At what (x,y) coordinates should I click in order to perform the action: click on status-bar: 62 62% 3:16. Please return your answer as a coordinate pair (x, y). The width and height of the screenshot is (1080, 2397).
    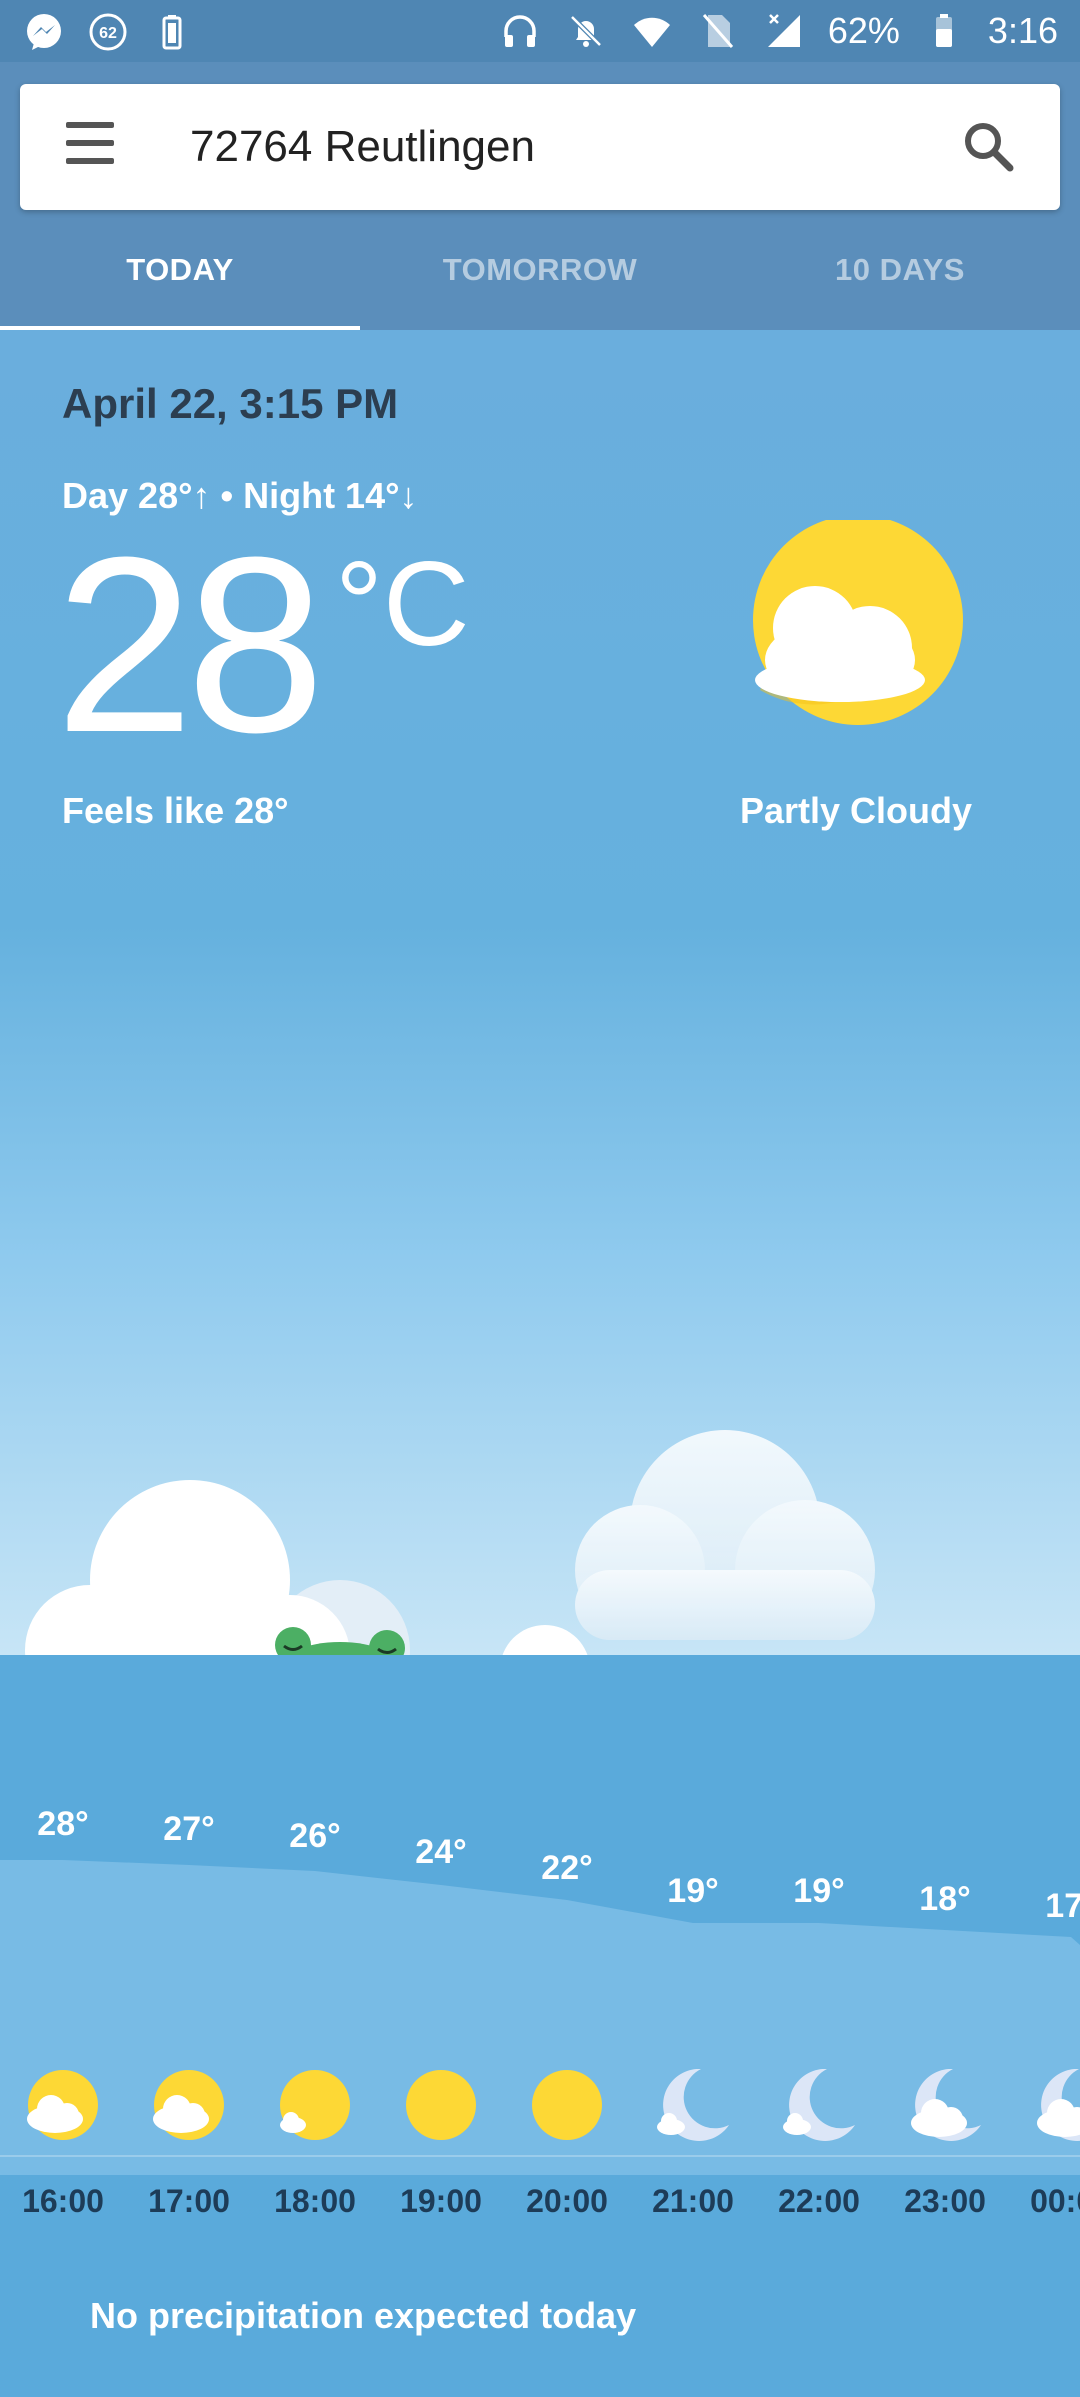
    Looking at the image, I should click on (540, 31).